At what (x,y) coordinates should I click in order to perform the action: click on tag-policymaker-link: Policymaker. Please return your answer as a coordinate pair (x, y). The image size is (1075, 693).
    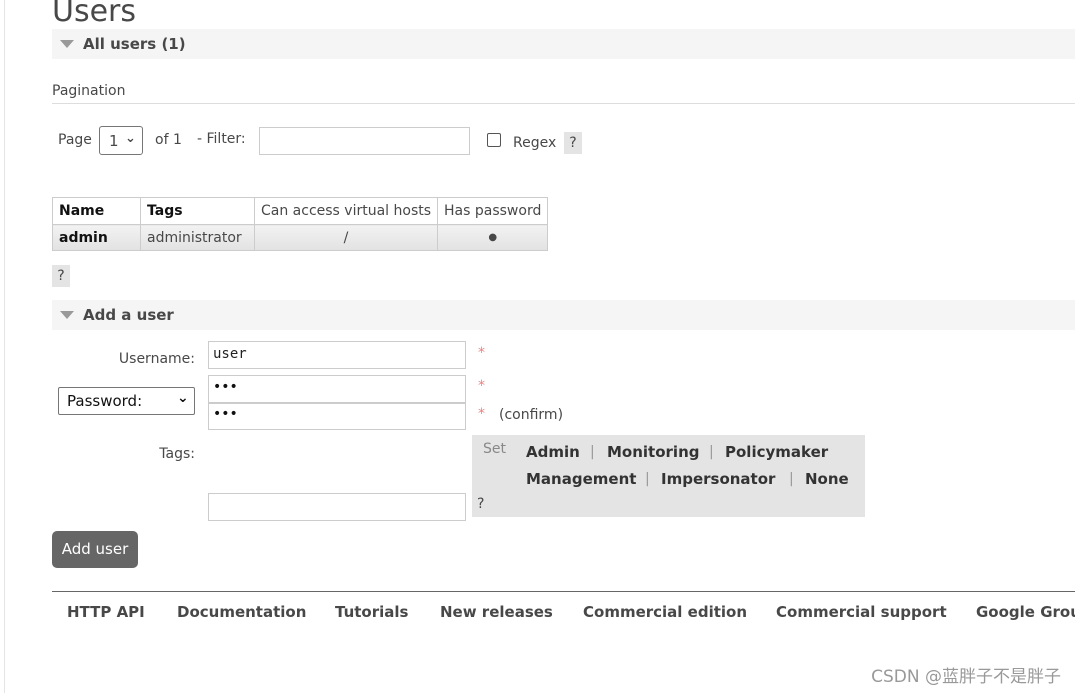
    Looking at the image, I should click on (776, 452).